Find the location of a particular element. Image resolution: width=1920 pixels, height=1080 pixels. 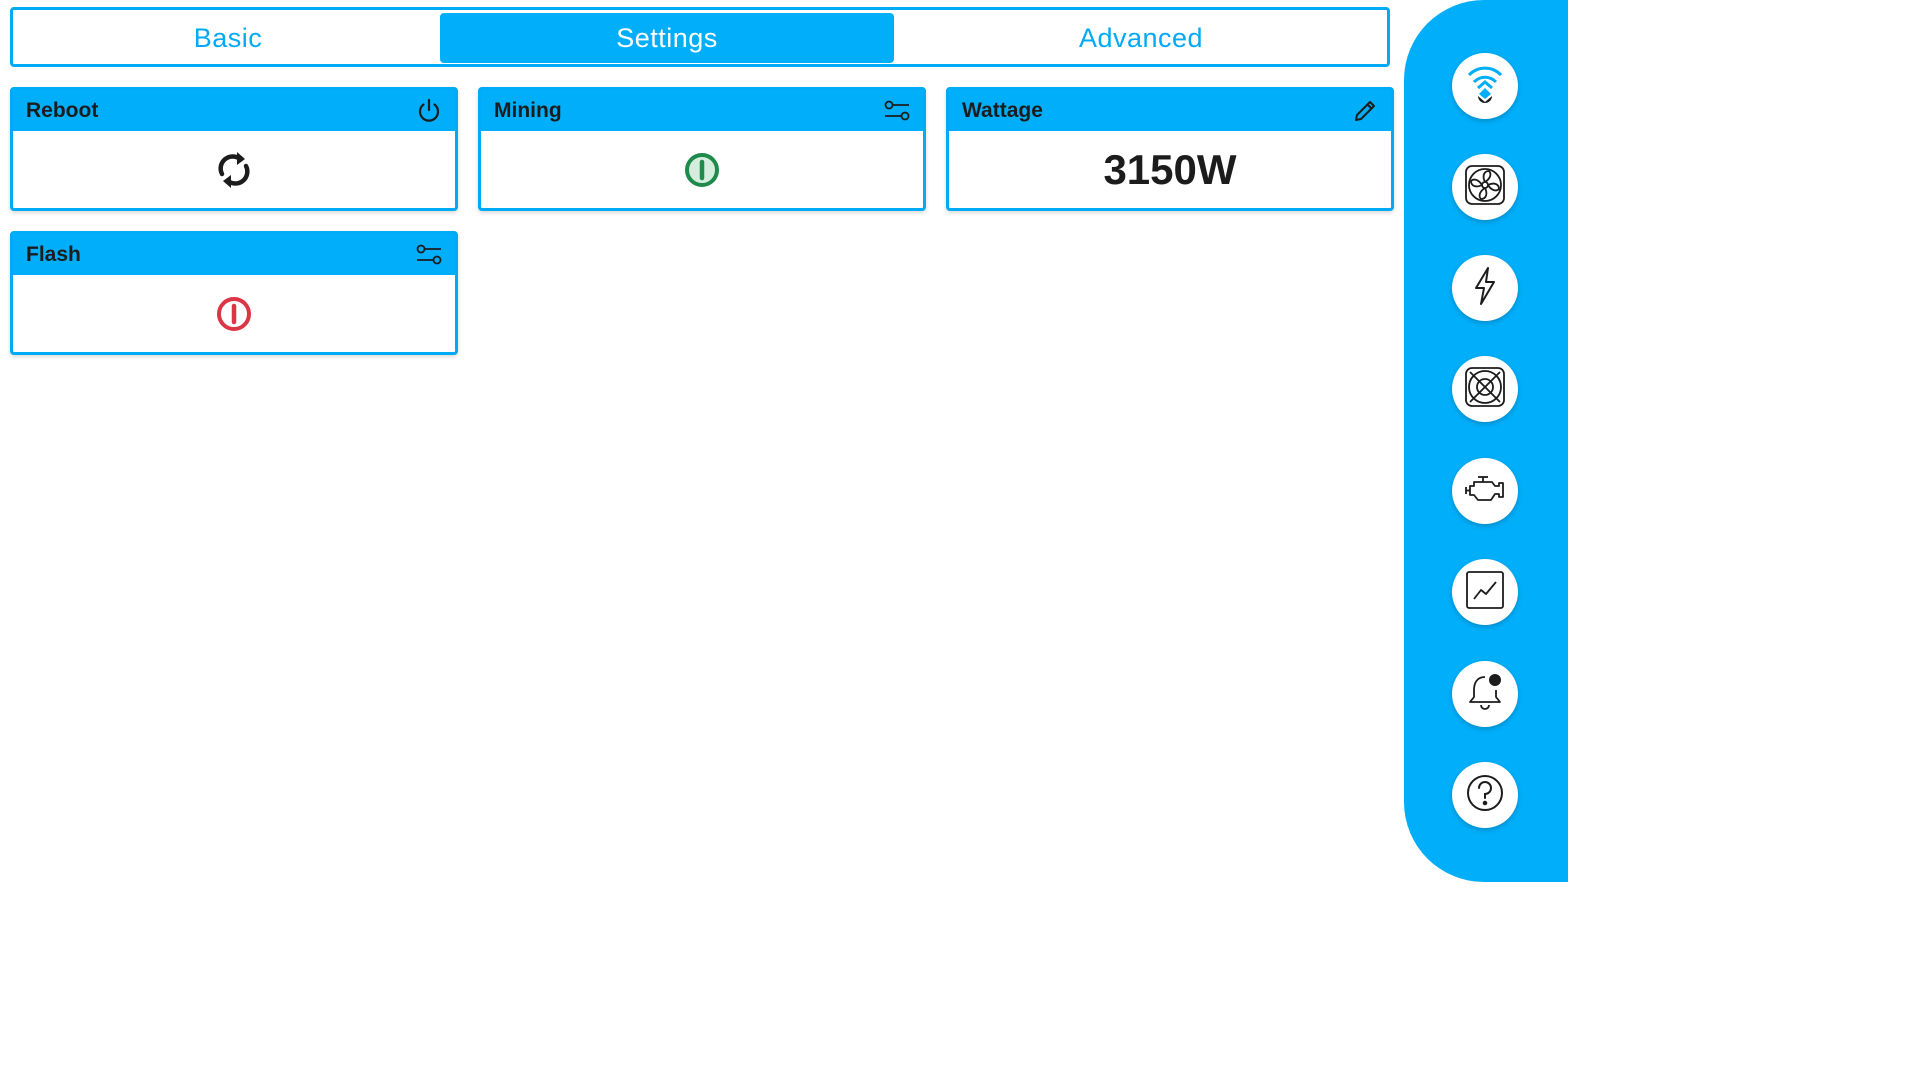

engine-icon is located at coordinates (1485, 491).